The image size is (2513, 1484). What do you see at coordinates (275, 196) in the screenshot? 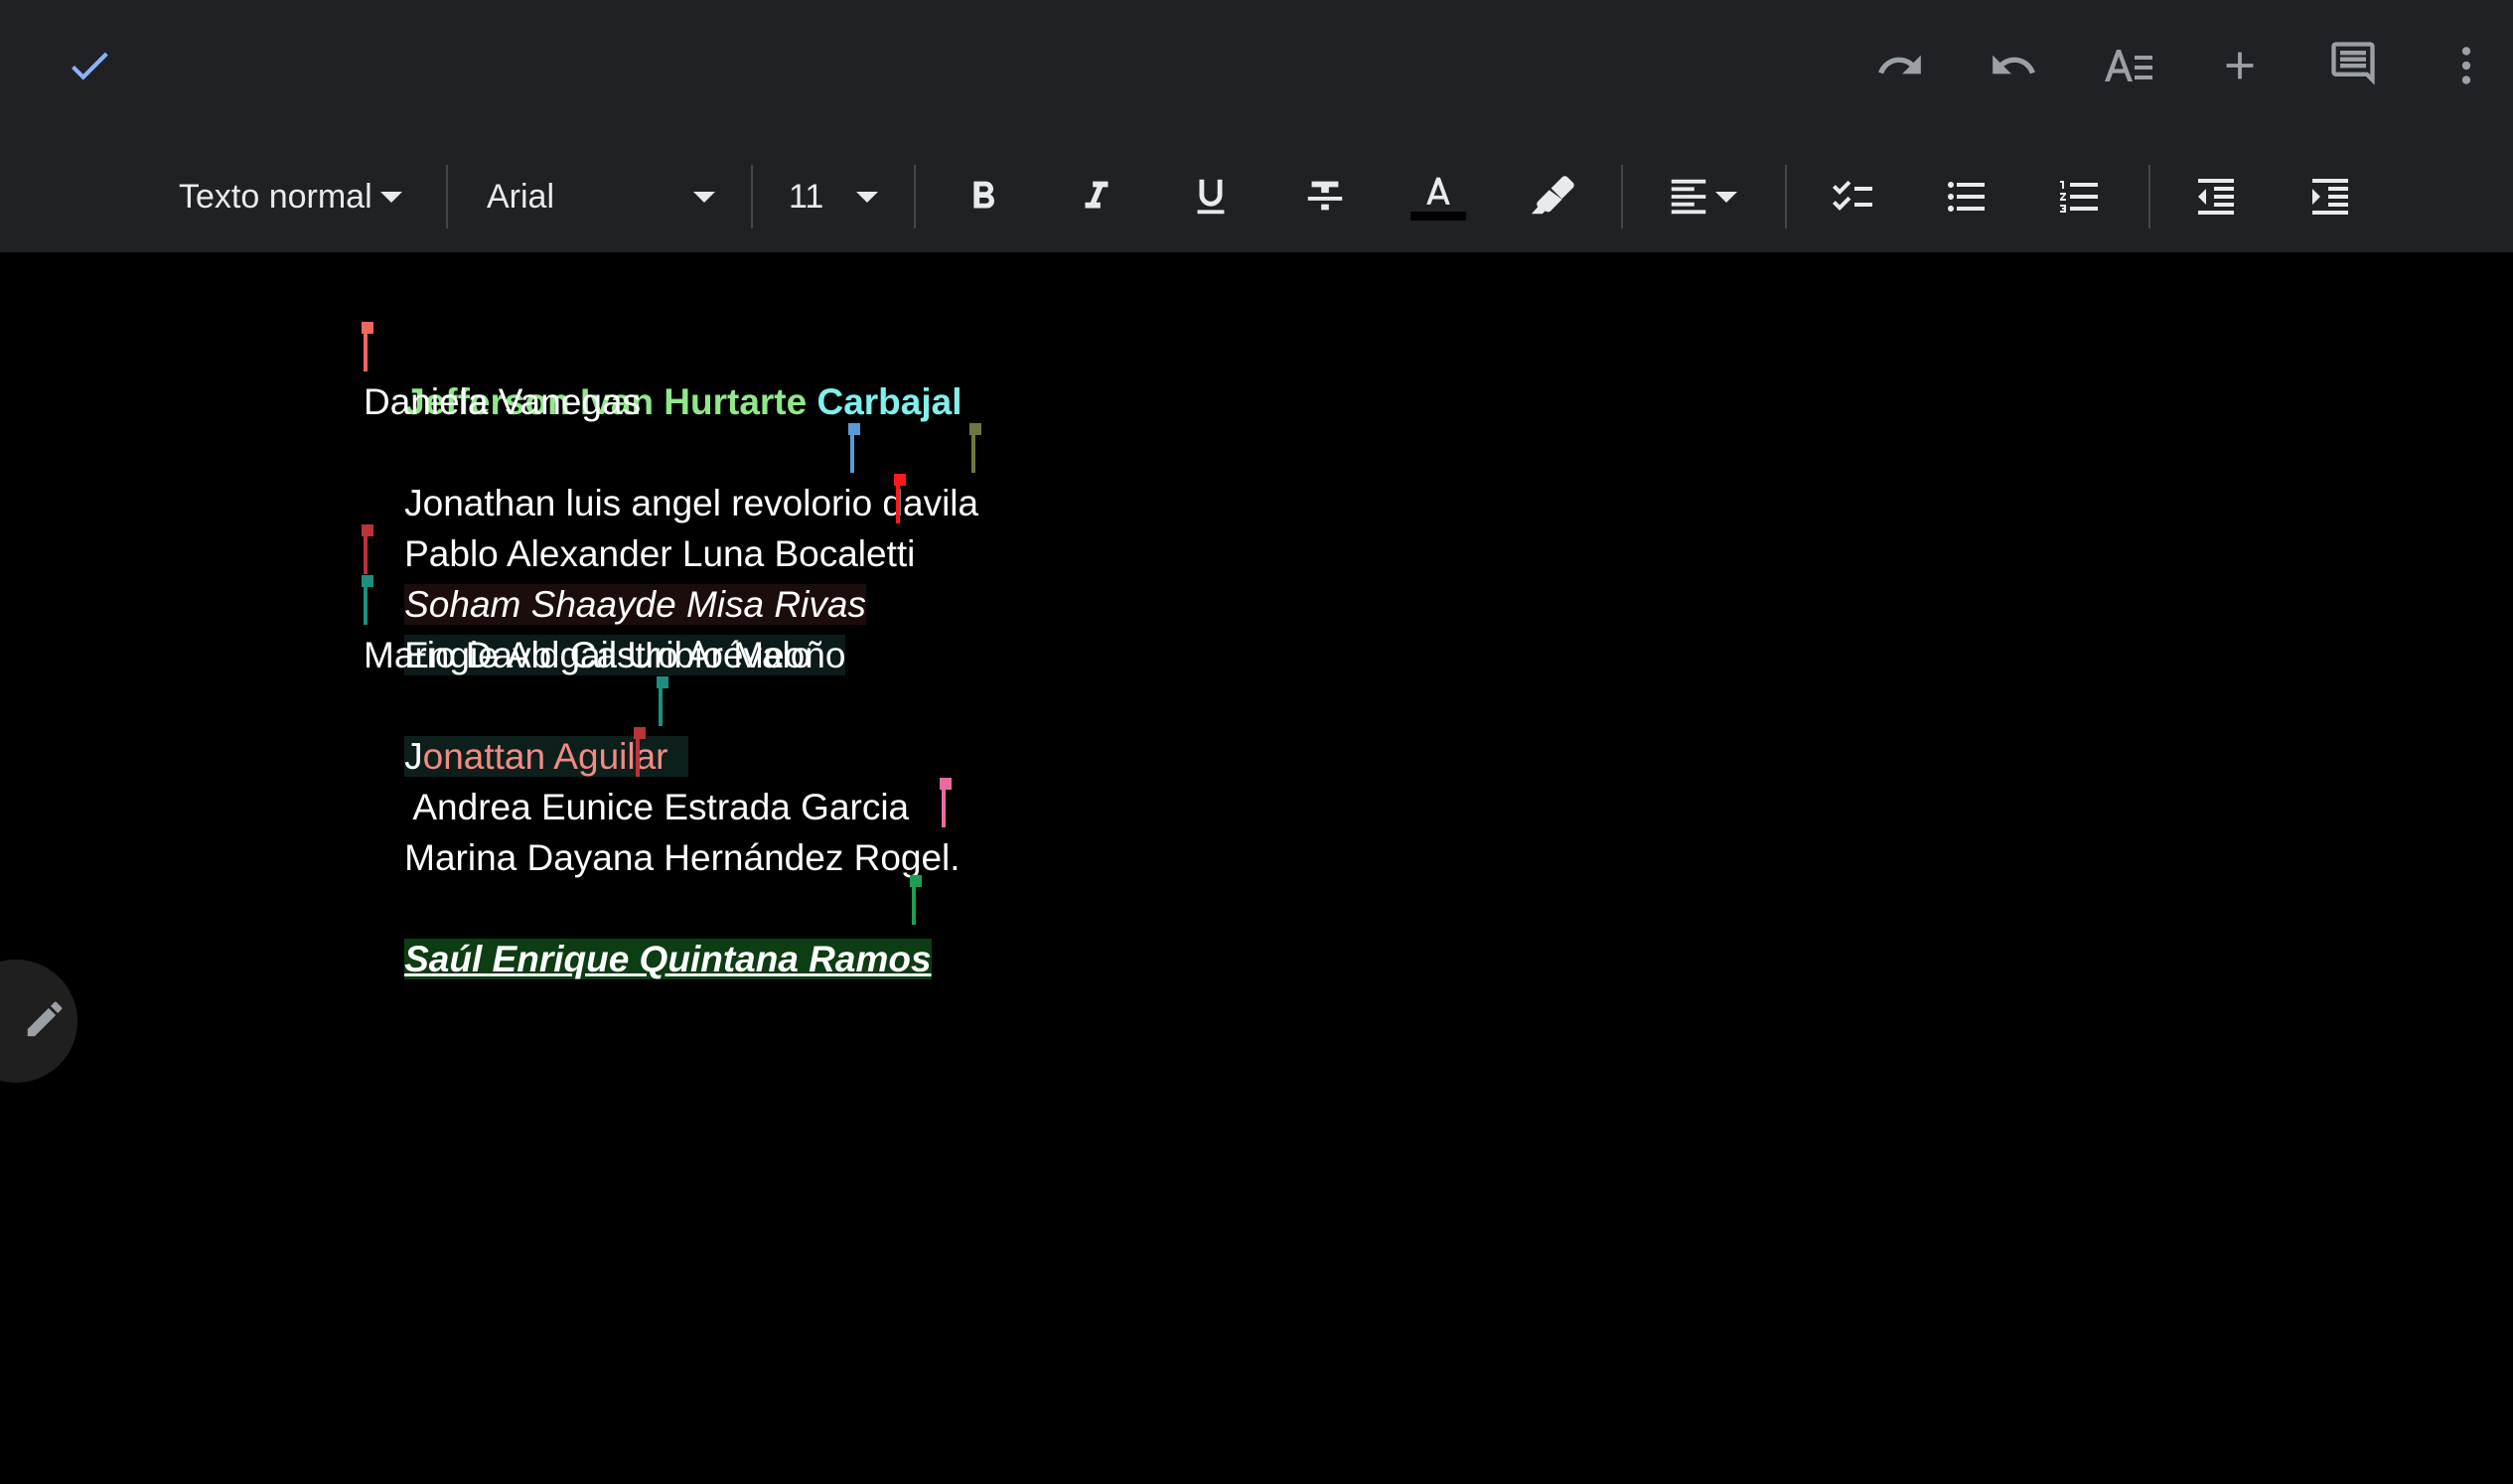
I see `paragraph-style-label: Texto normal` at bounding box center [275, 196].